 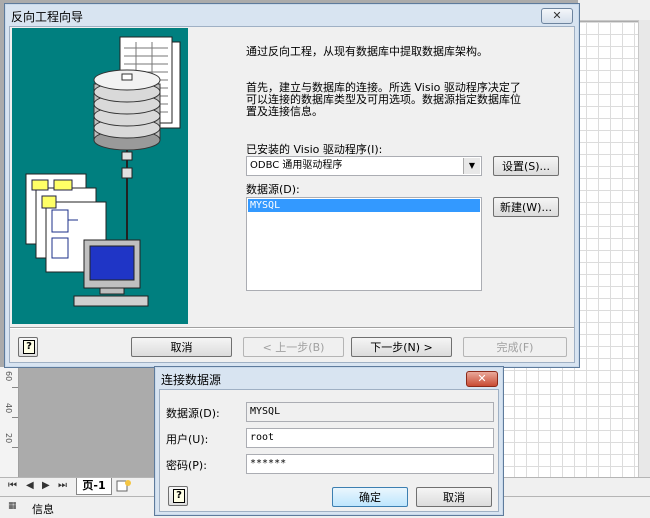 What do you see at coordinates (124, 486) in the screenshot?
I see `insert-page-icon` at bounding box center [124, 486].